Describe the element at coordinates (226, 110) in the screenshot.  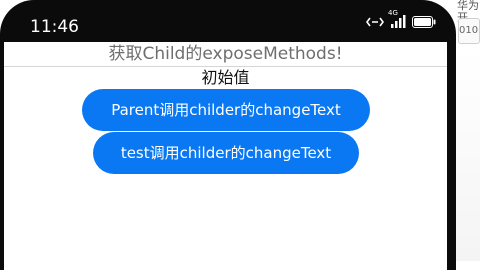
I see `parent-change-text-button: Parent调用childer的changeText` at that location.